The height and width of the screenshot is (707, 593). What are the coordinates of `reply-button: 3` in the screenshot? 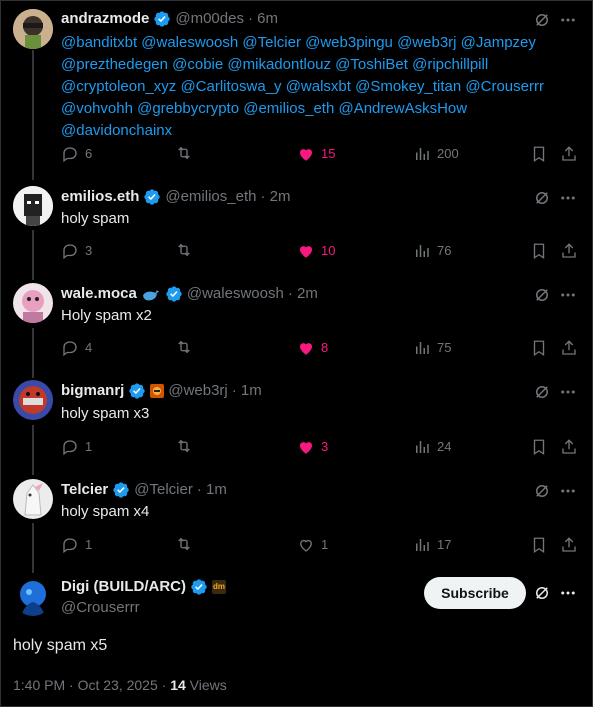 It's located at (76, 251).